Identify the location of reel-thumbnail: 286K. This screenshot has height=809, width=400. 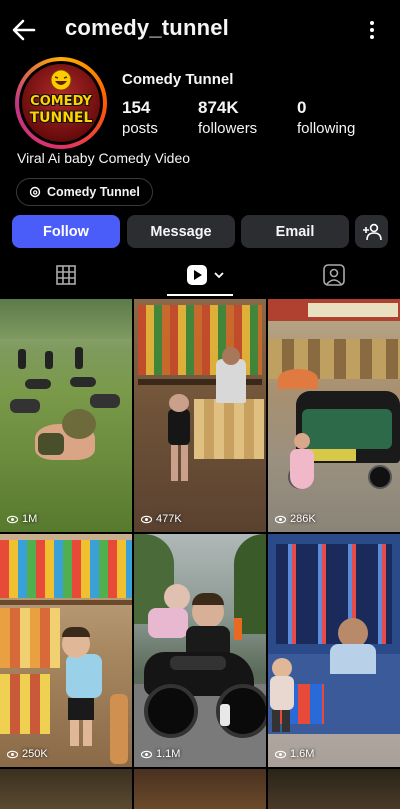
(334, 415).